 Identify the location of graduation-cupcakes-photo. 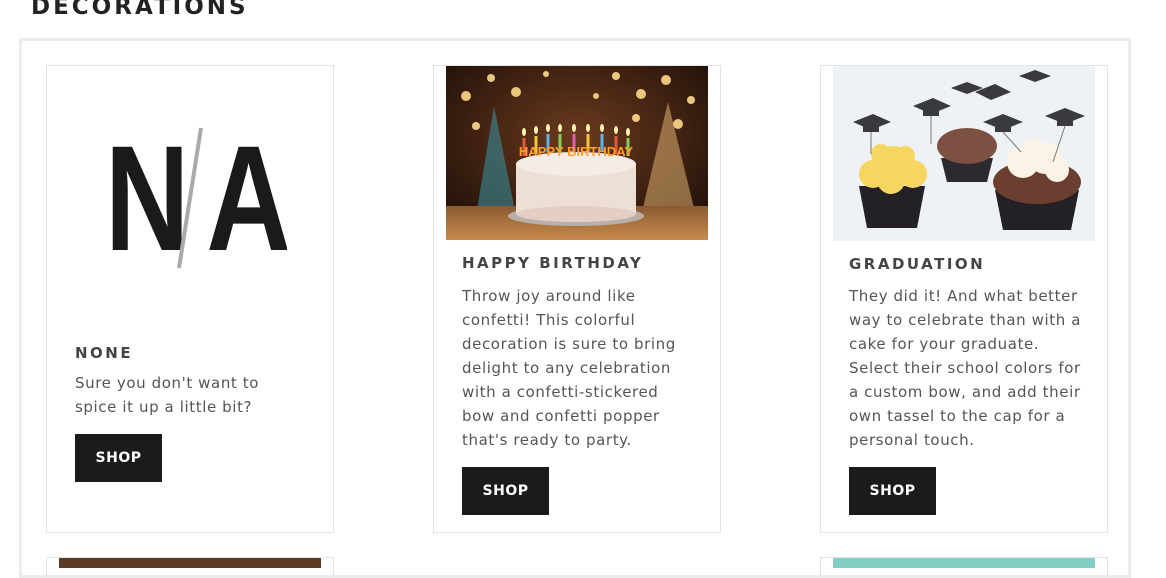
(964, 153).